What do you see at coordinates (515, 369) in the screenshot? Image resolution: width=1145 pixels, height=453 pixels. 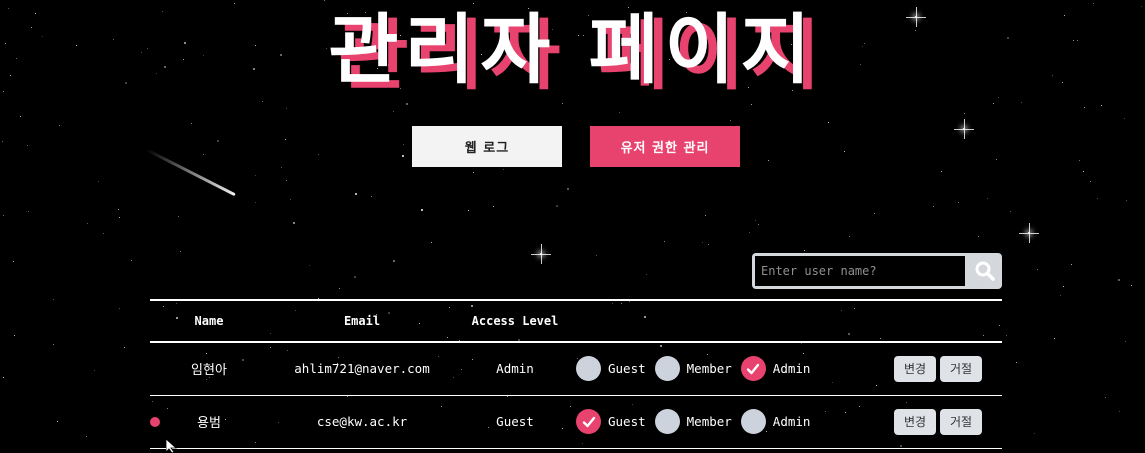 I see `access-level: Admin` at bounding box center [515, 369].